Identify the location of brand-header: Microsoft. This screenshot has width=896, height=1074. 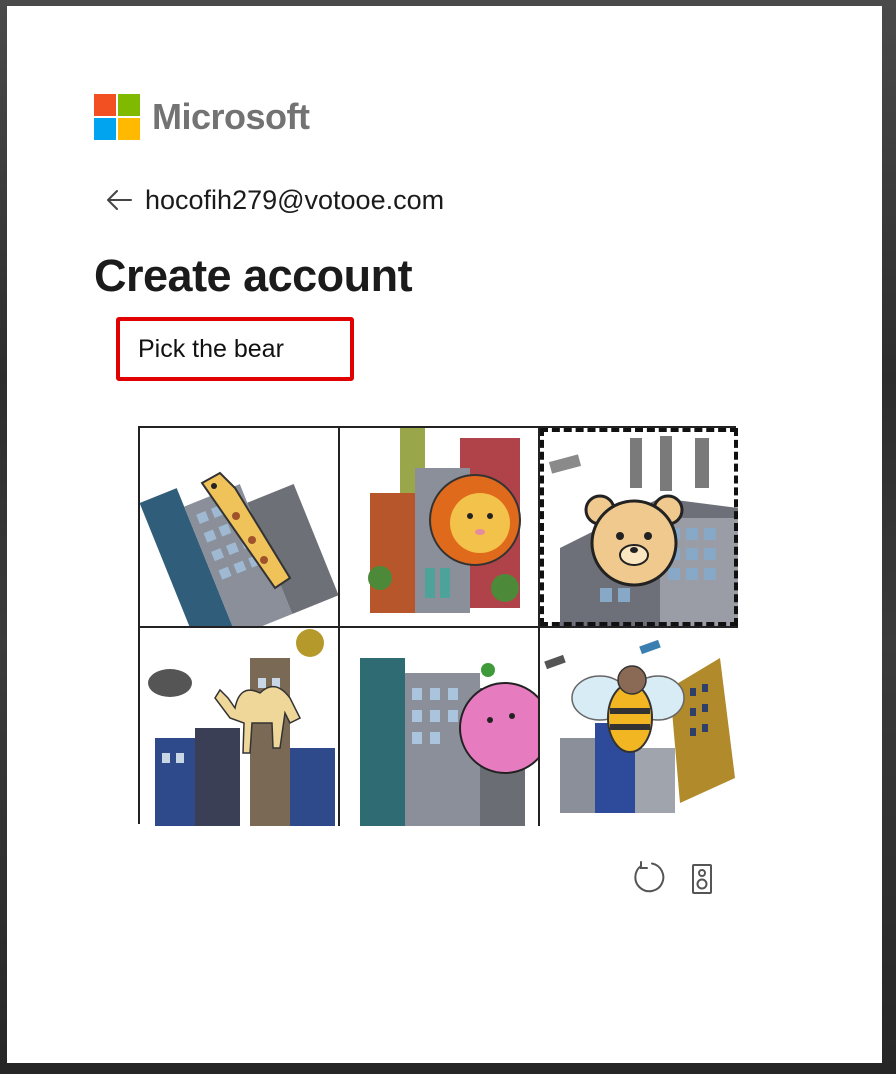
(202, 117).